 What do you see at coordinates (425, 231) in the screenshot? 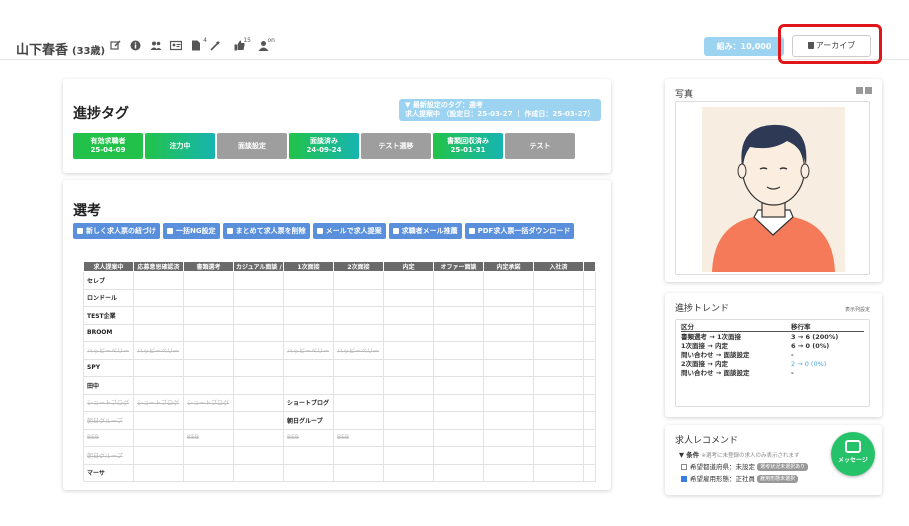
I see `selection-action-button: 求職者メール推薦` at bounding box center [425, 231].